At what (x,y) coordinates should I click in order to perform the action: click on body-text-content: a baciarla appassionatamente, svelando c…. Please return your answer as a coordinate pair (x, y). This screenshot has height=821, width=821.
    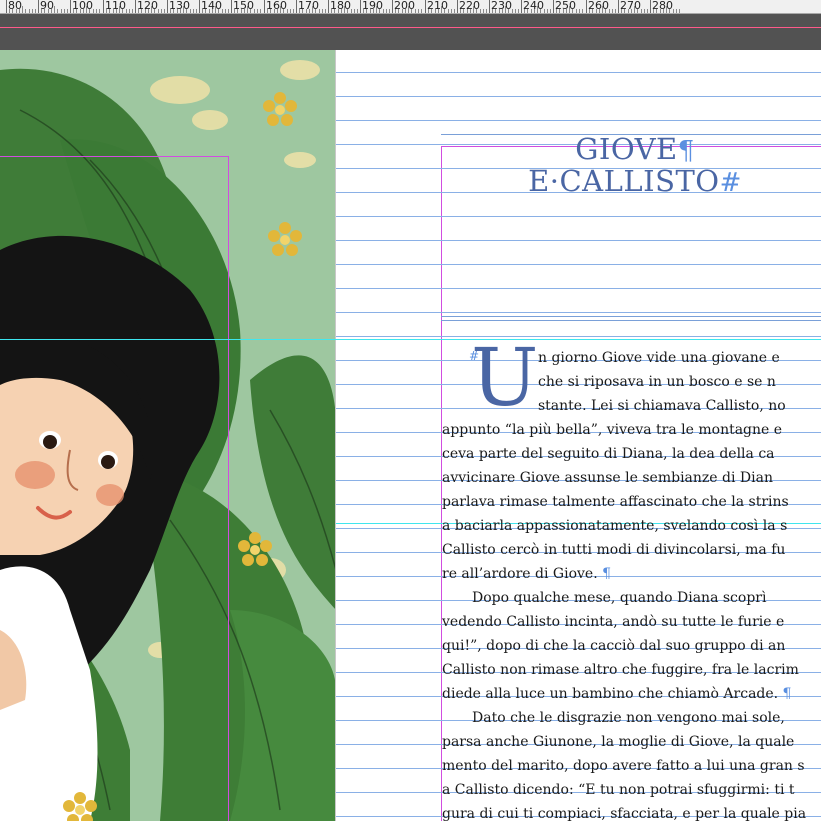
    Looking at the image, I should click on (615, 526).